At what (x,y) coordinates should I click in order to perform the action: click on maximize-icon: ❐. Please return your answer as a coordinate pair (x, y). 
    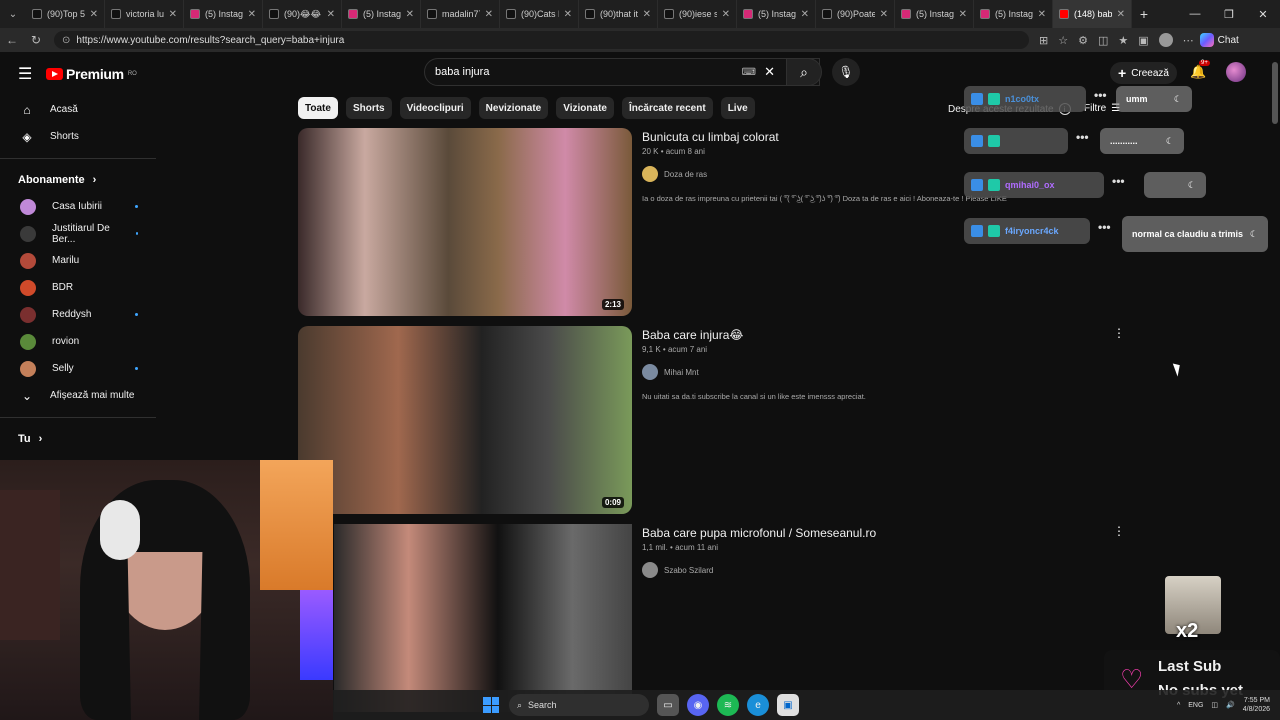
    Looking at the image, I should click on (1229, 14).